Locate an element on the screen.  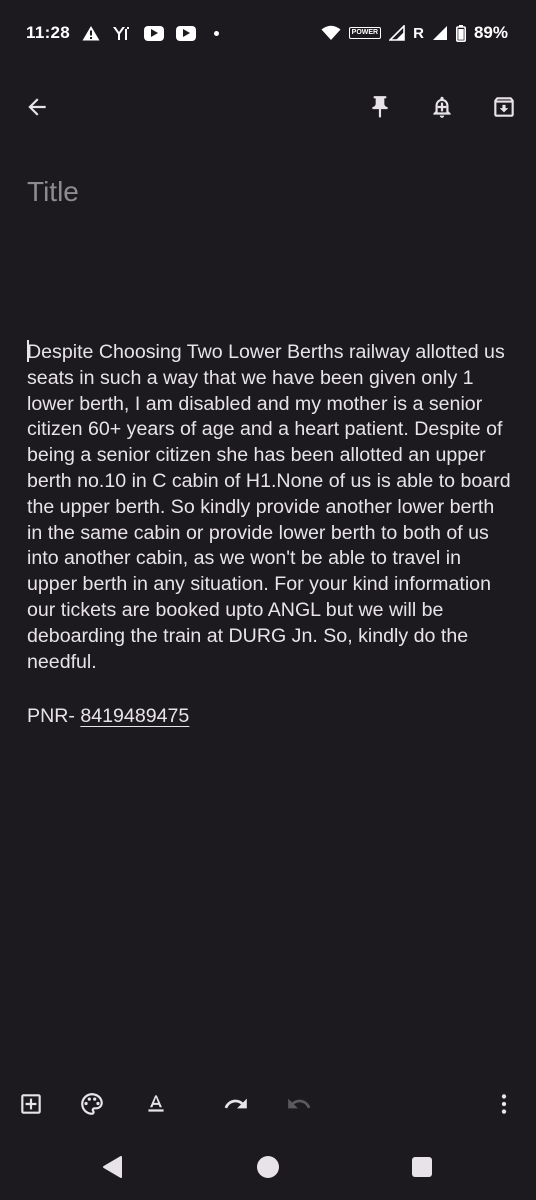
app-notification-icon is located at coordinates (122, 33).